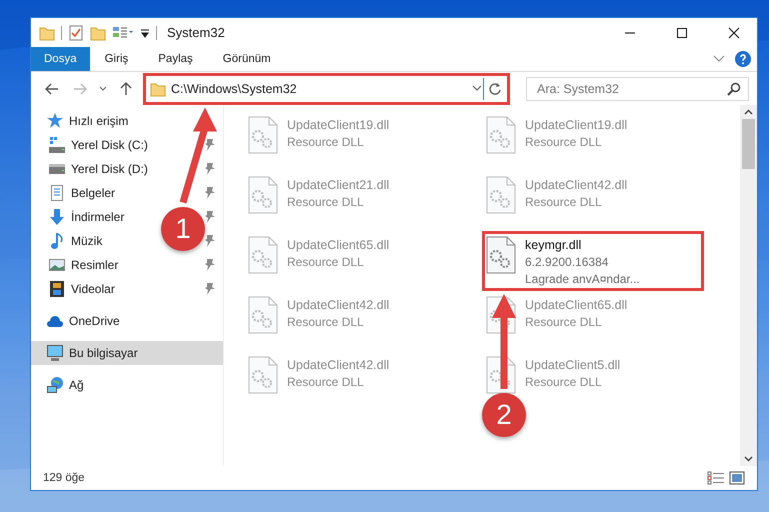  Describe the element at coordinates (682, 32) in the screenshot. I see `maximize-icon` at that location.